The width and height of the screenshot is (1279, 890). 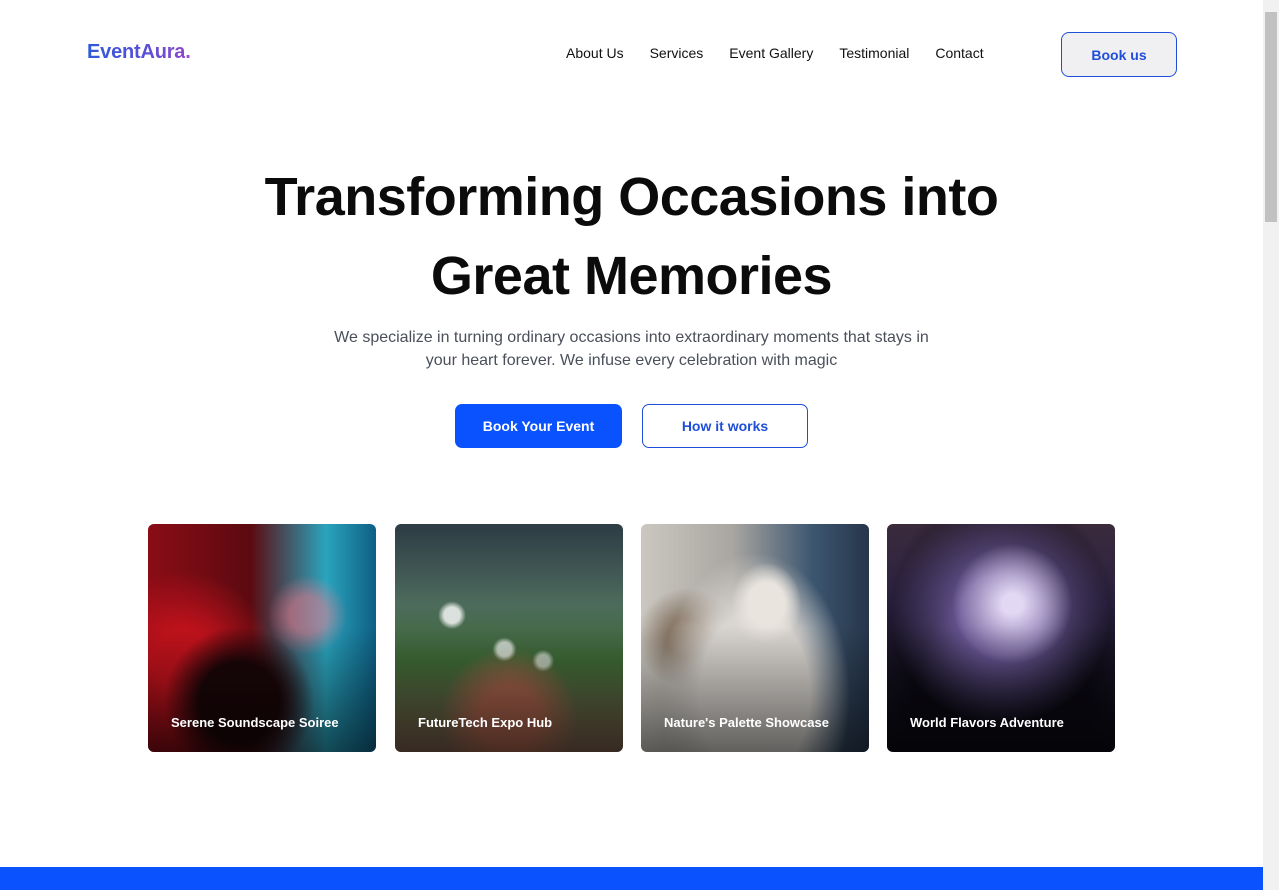 What do you see at coordinates (1001, 638) in the screenshot?
I see `event-card: World Flavors Adventure` at bounding box center [1001, 638].